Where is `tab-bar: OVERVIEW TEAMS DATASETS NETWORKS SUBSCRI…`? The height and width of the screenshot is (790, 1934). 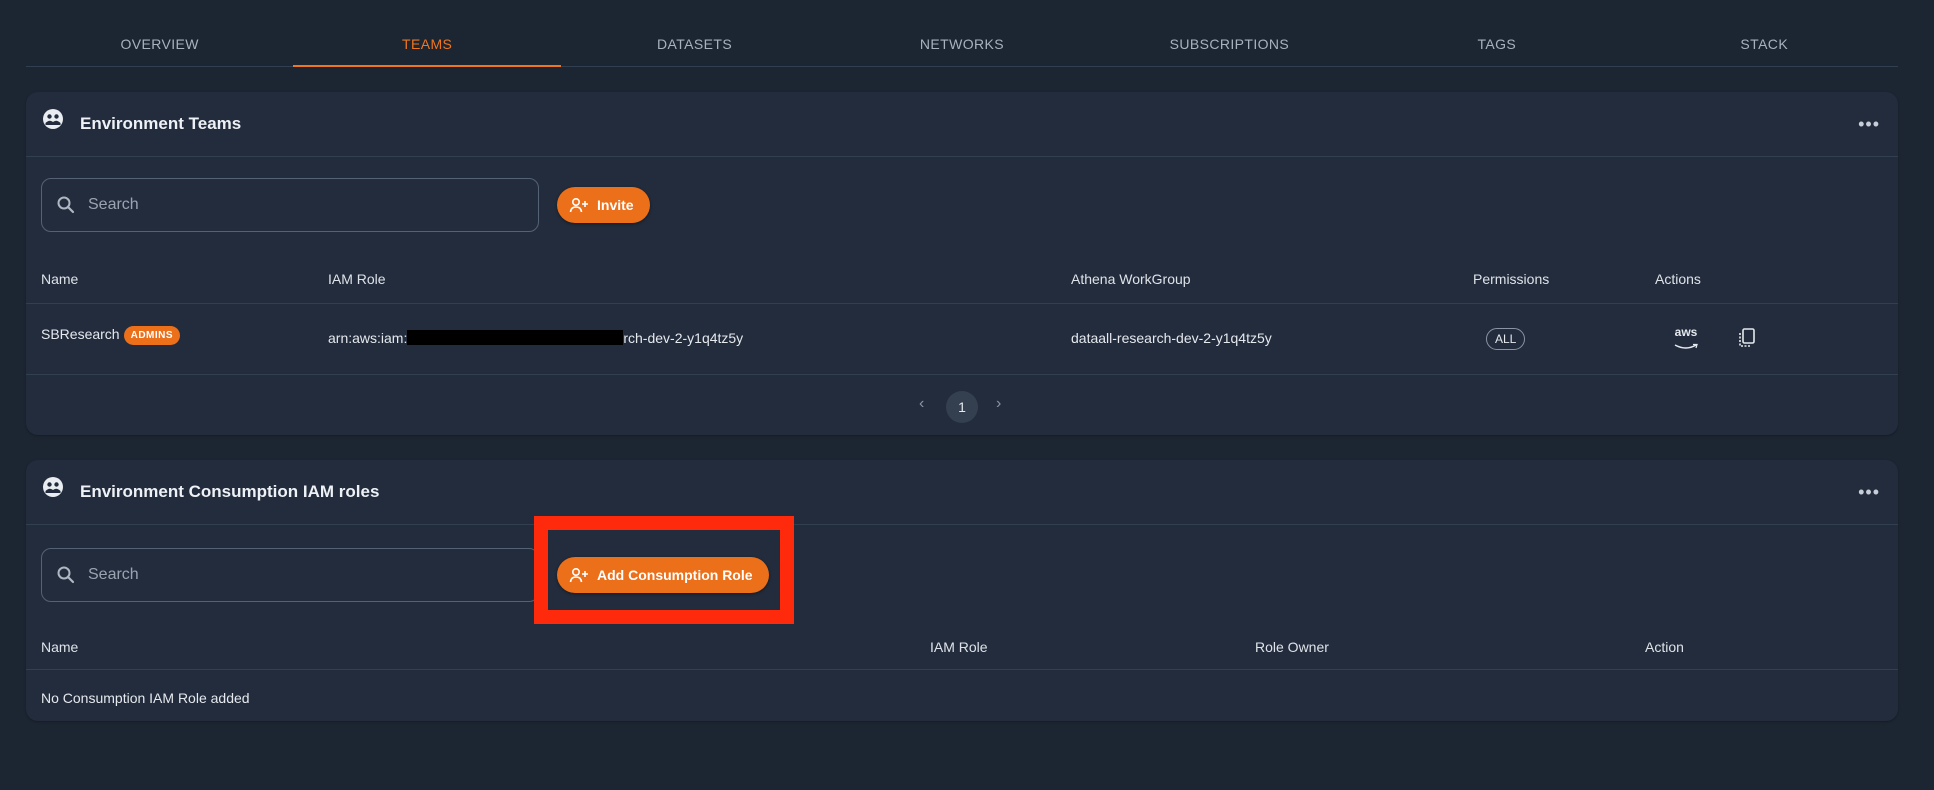
tab-bar: OVERVIEW TEAMS DATASETS NETWORKS SUBSCRI… is located at coordinates (962, 45).